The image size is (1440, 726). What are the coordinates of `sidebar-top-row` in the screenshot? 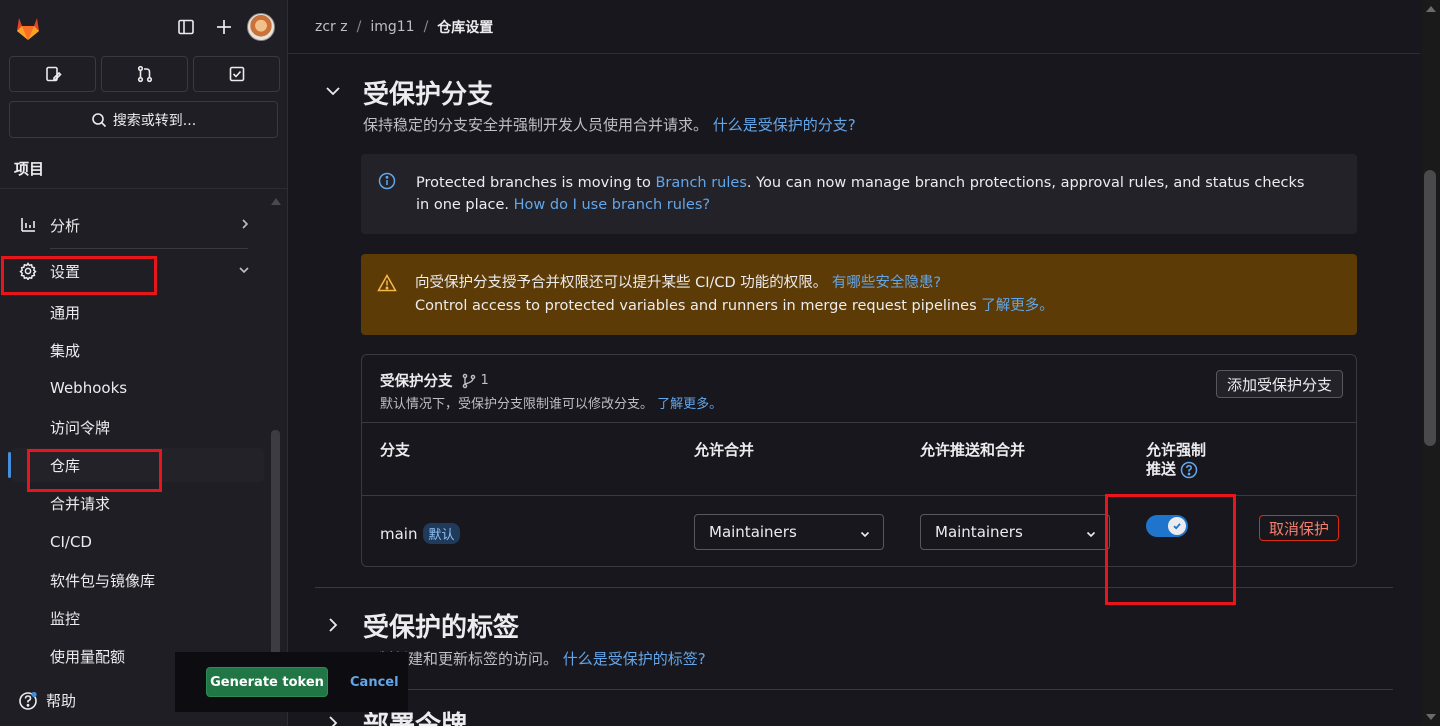 It's located at (143, 28).